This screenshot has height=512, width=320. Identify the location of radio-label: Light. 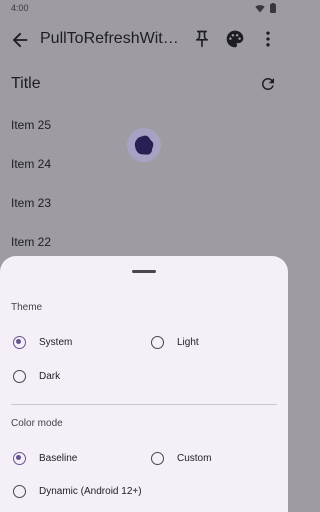
(188, 342).